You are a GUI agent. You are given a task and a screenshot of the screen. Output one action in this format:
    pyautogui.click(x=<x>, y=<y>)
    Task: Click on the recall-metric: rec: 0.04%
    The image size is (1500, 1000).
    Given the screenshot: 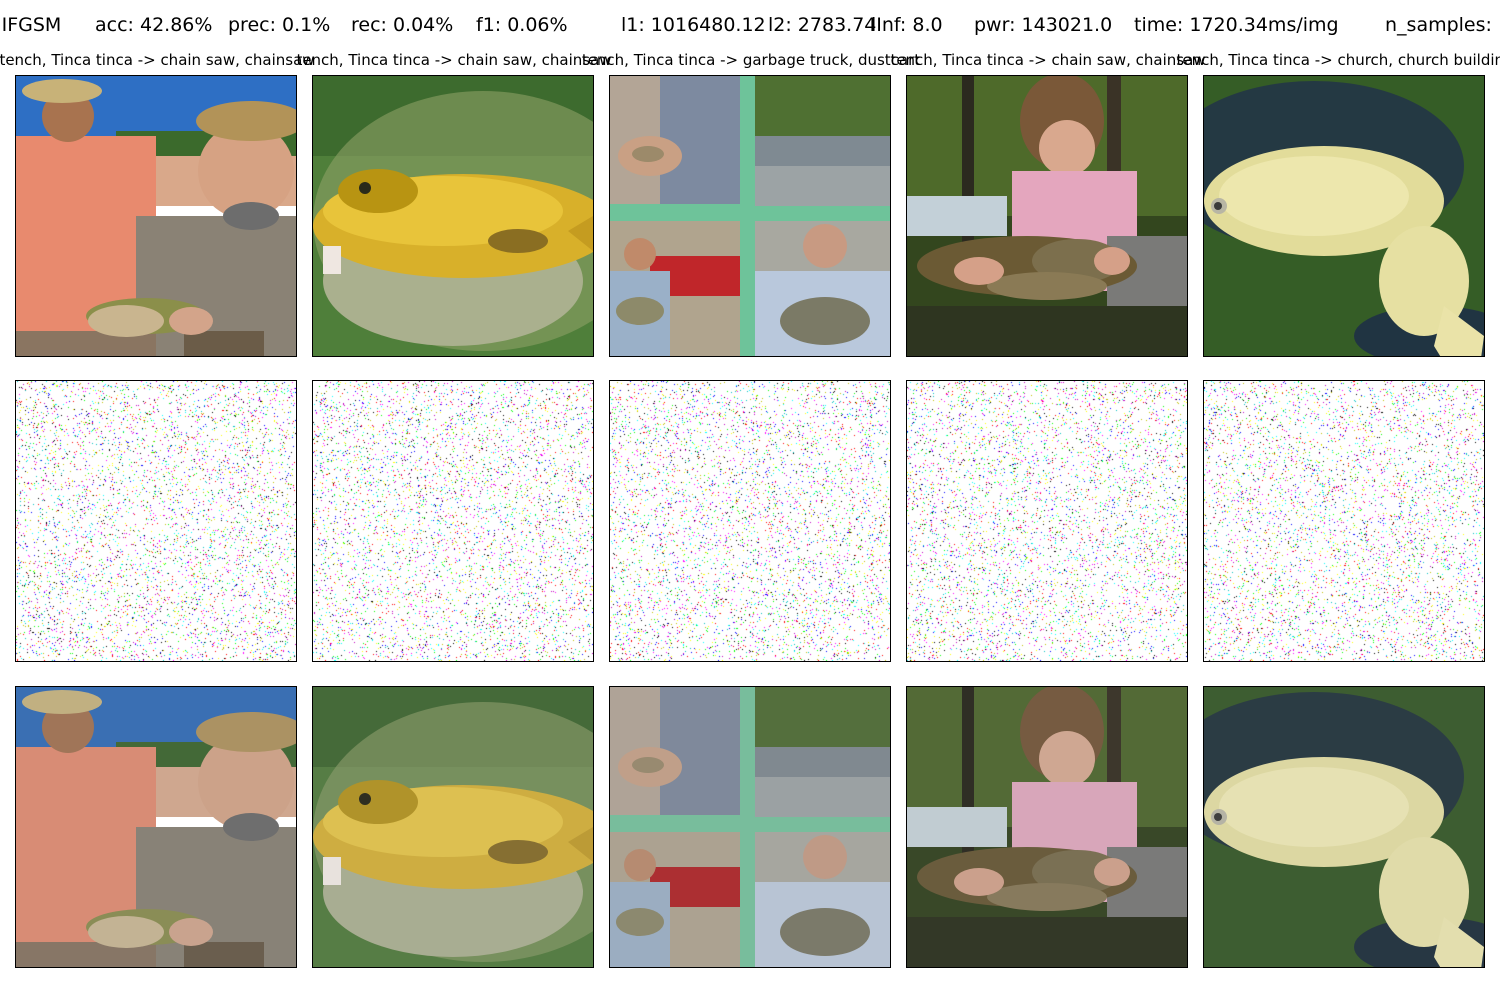 What is the action you would take?
    pyautogui.click(x=402, y=25)
    